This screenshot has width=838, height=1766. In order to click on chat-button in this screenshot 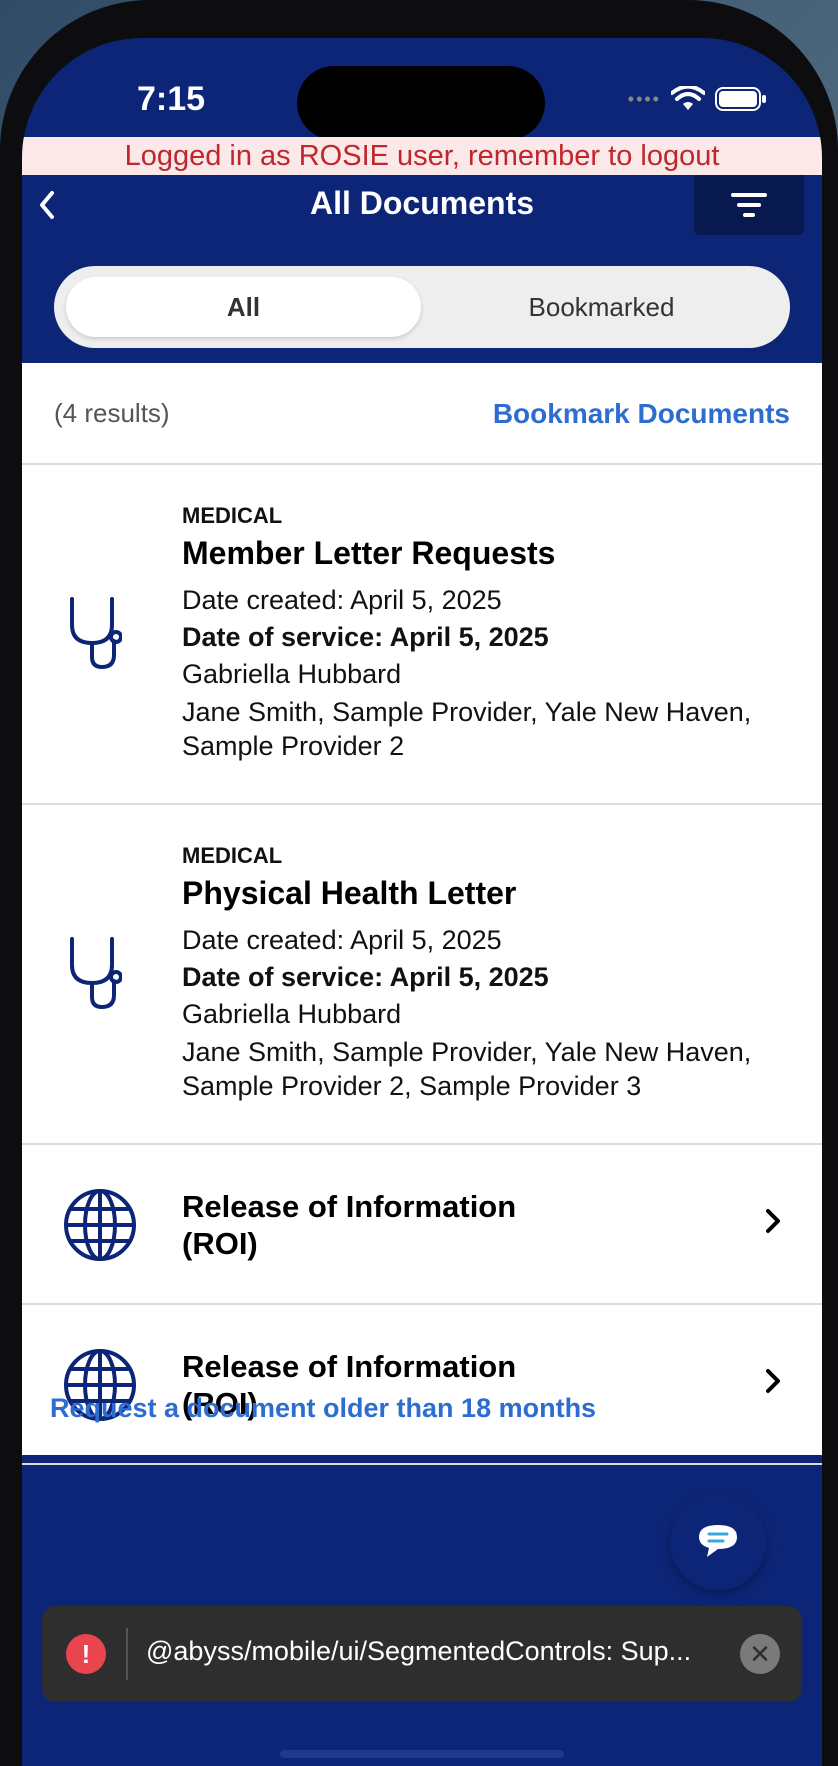, I will do `click(718, 1542)`.